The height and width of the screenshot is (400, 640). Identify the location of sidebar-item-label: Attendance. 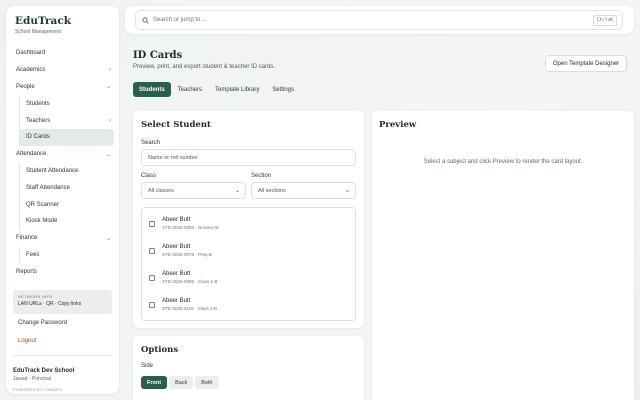
(31, 154).